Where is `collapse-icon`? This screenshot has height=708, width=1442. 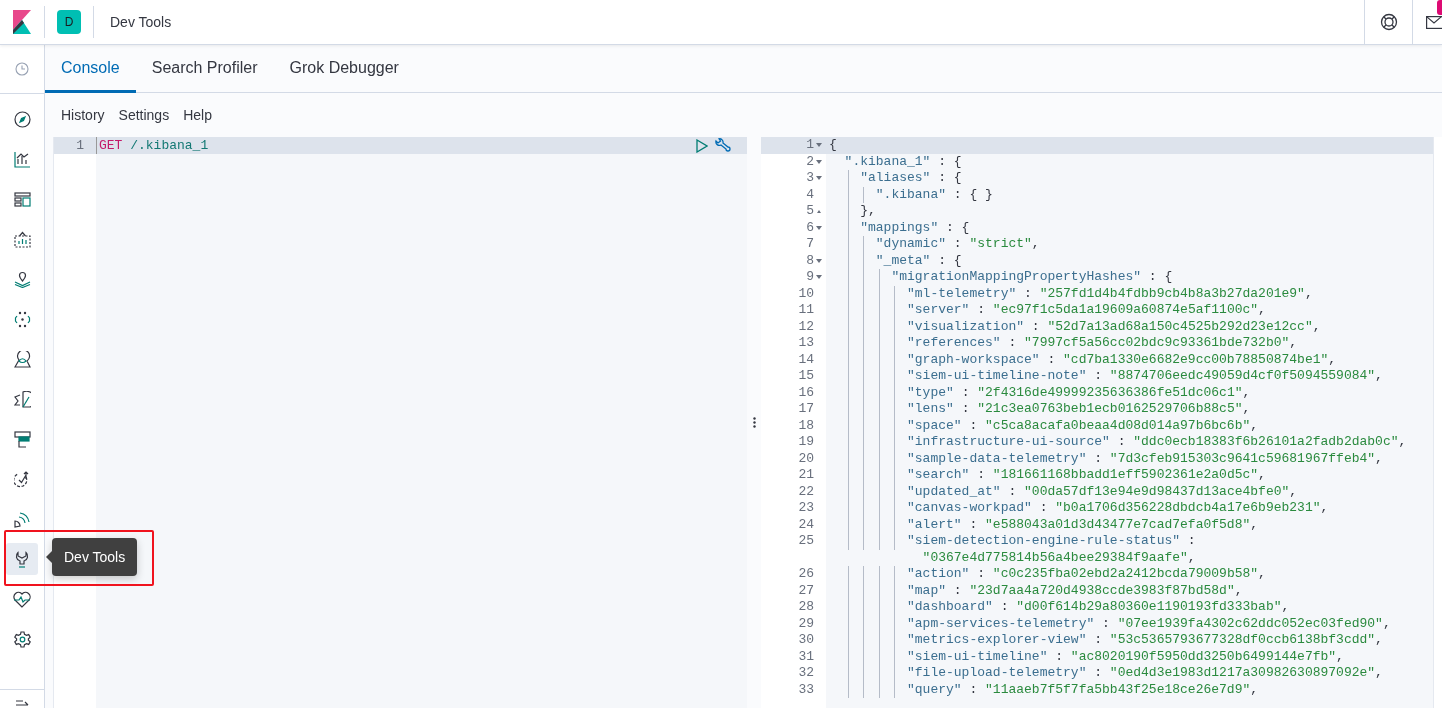
collapse-icon is located at coordinates (22, 704).